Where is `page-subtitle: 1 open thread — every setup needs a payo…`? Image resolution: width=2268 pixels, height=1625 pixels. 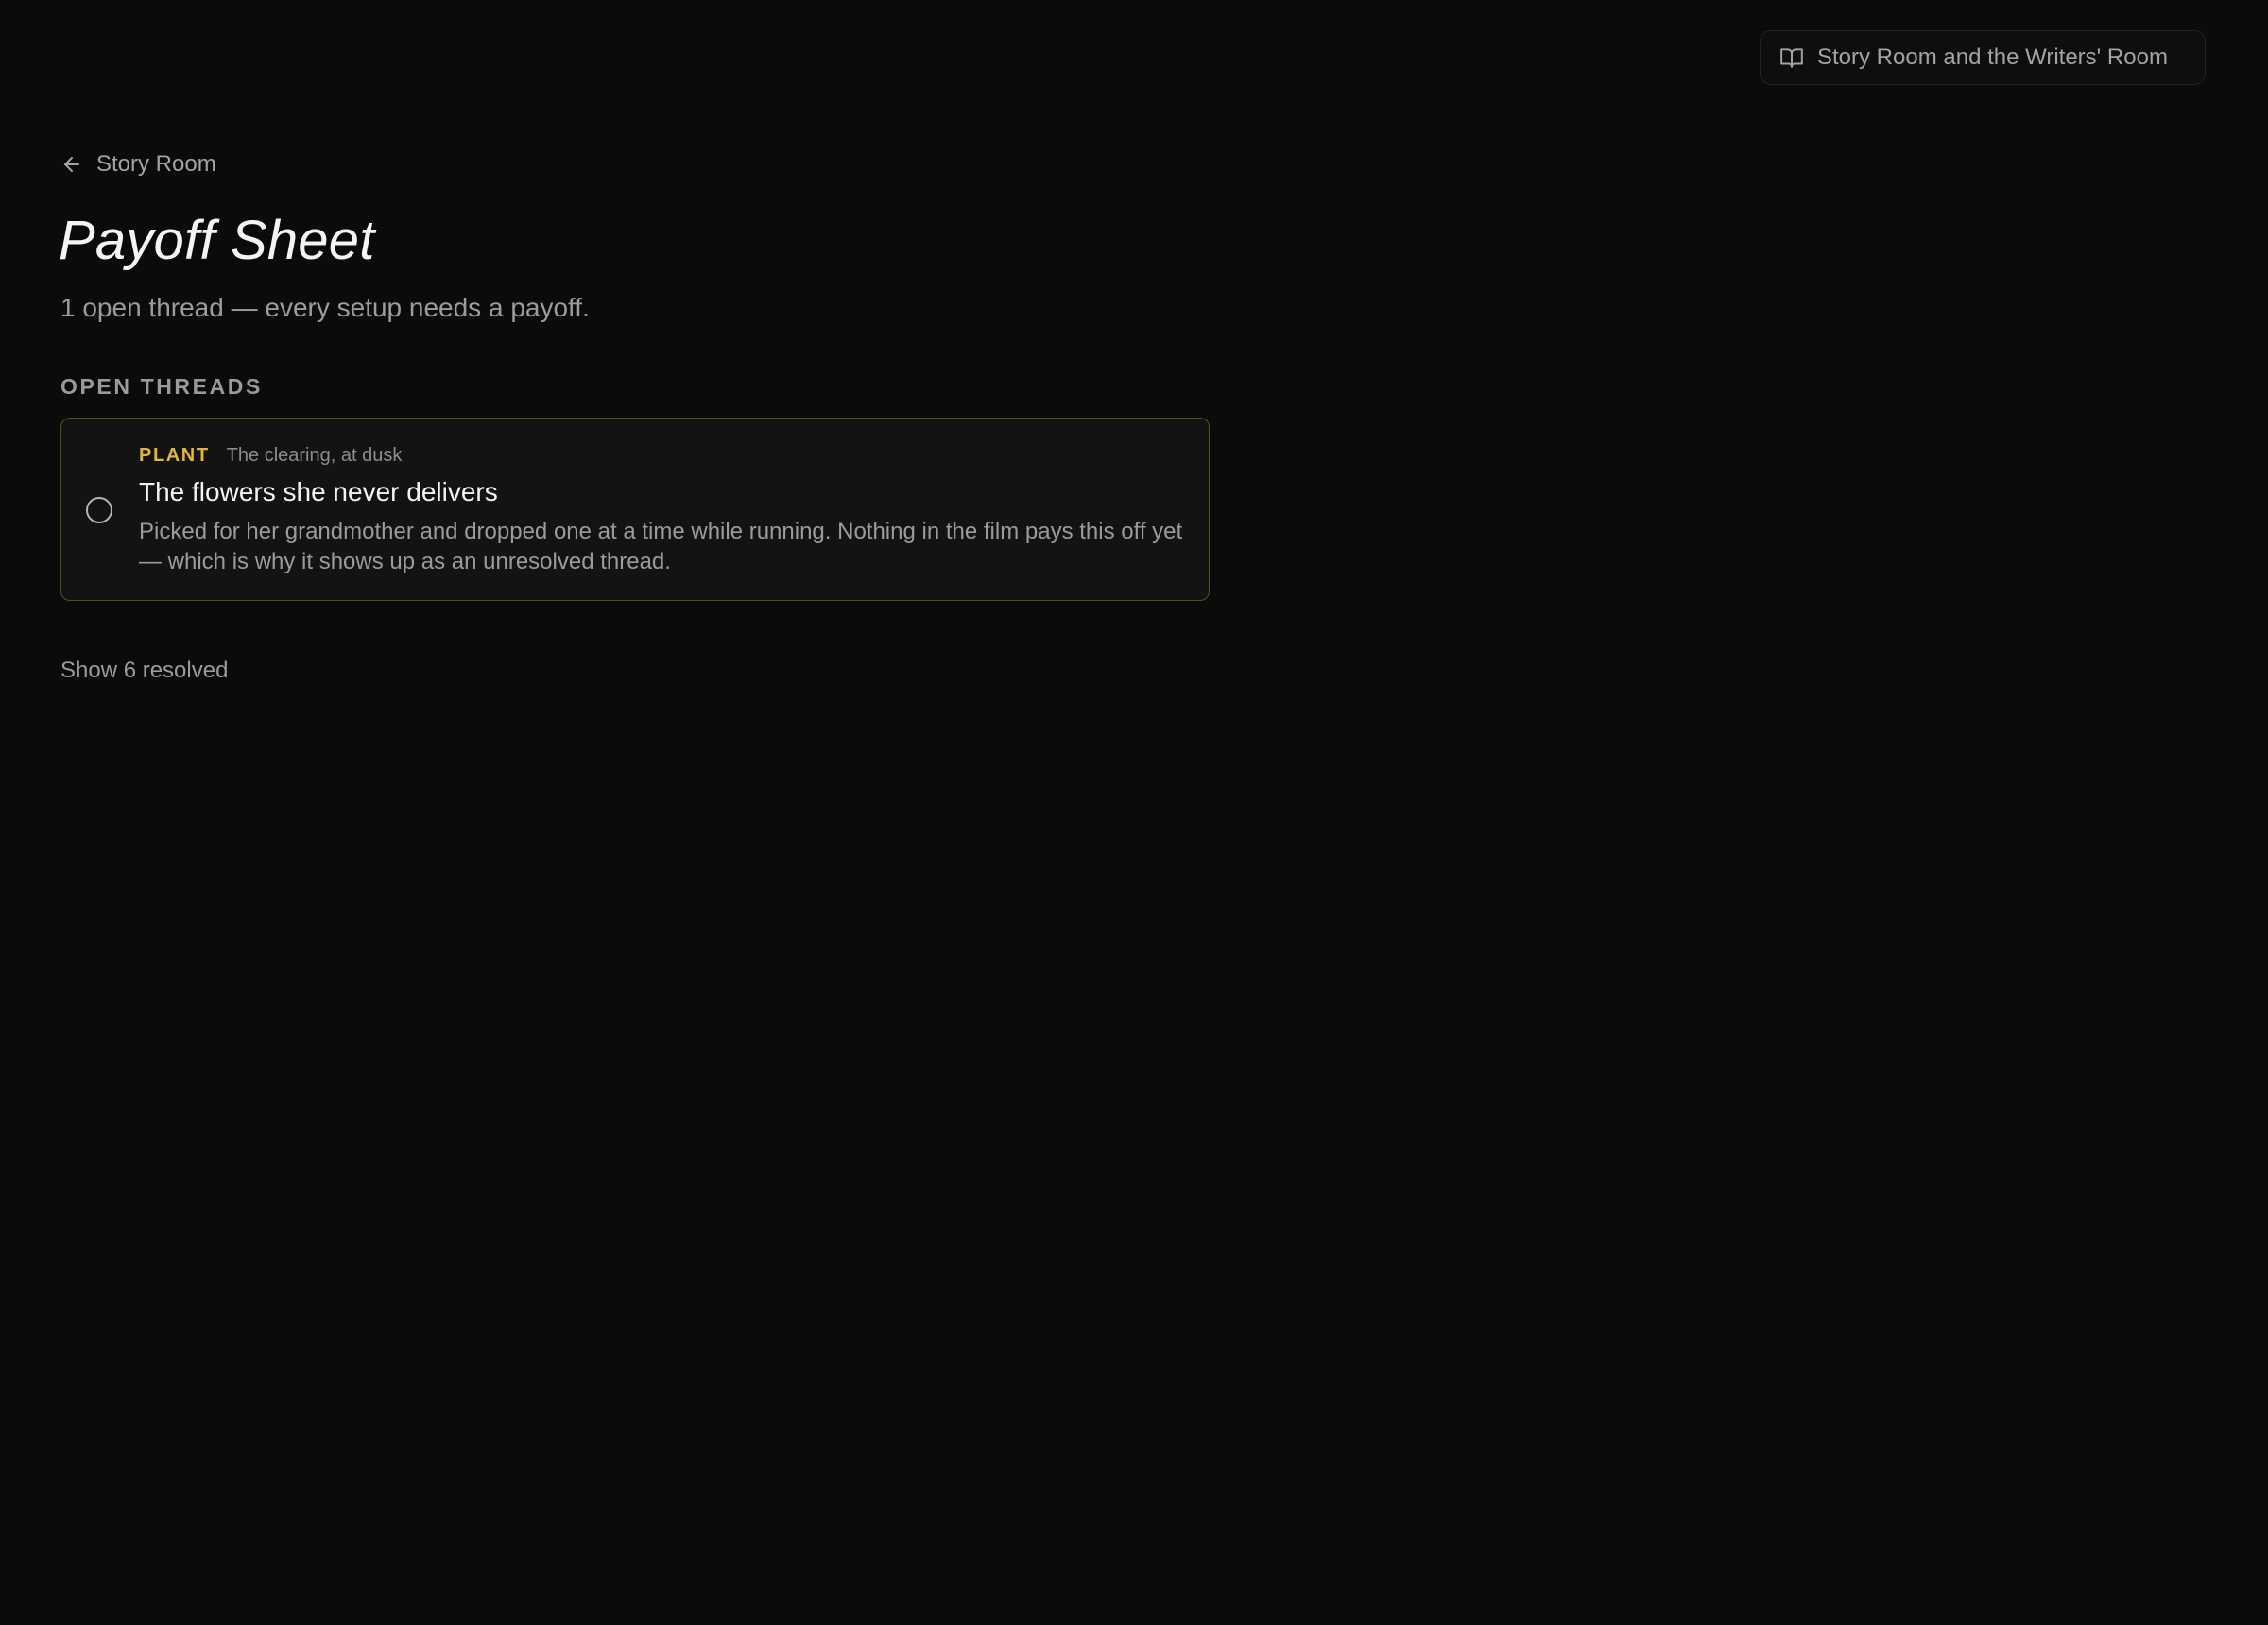
page-subtitle: 1 open thread — every setup needs a payo… is located at coordinates (325, 308).